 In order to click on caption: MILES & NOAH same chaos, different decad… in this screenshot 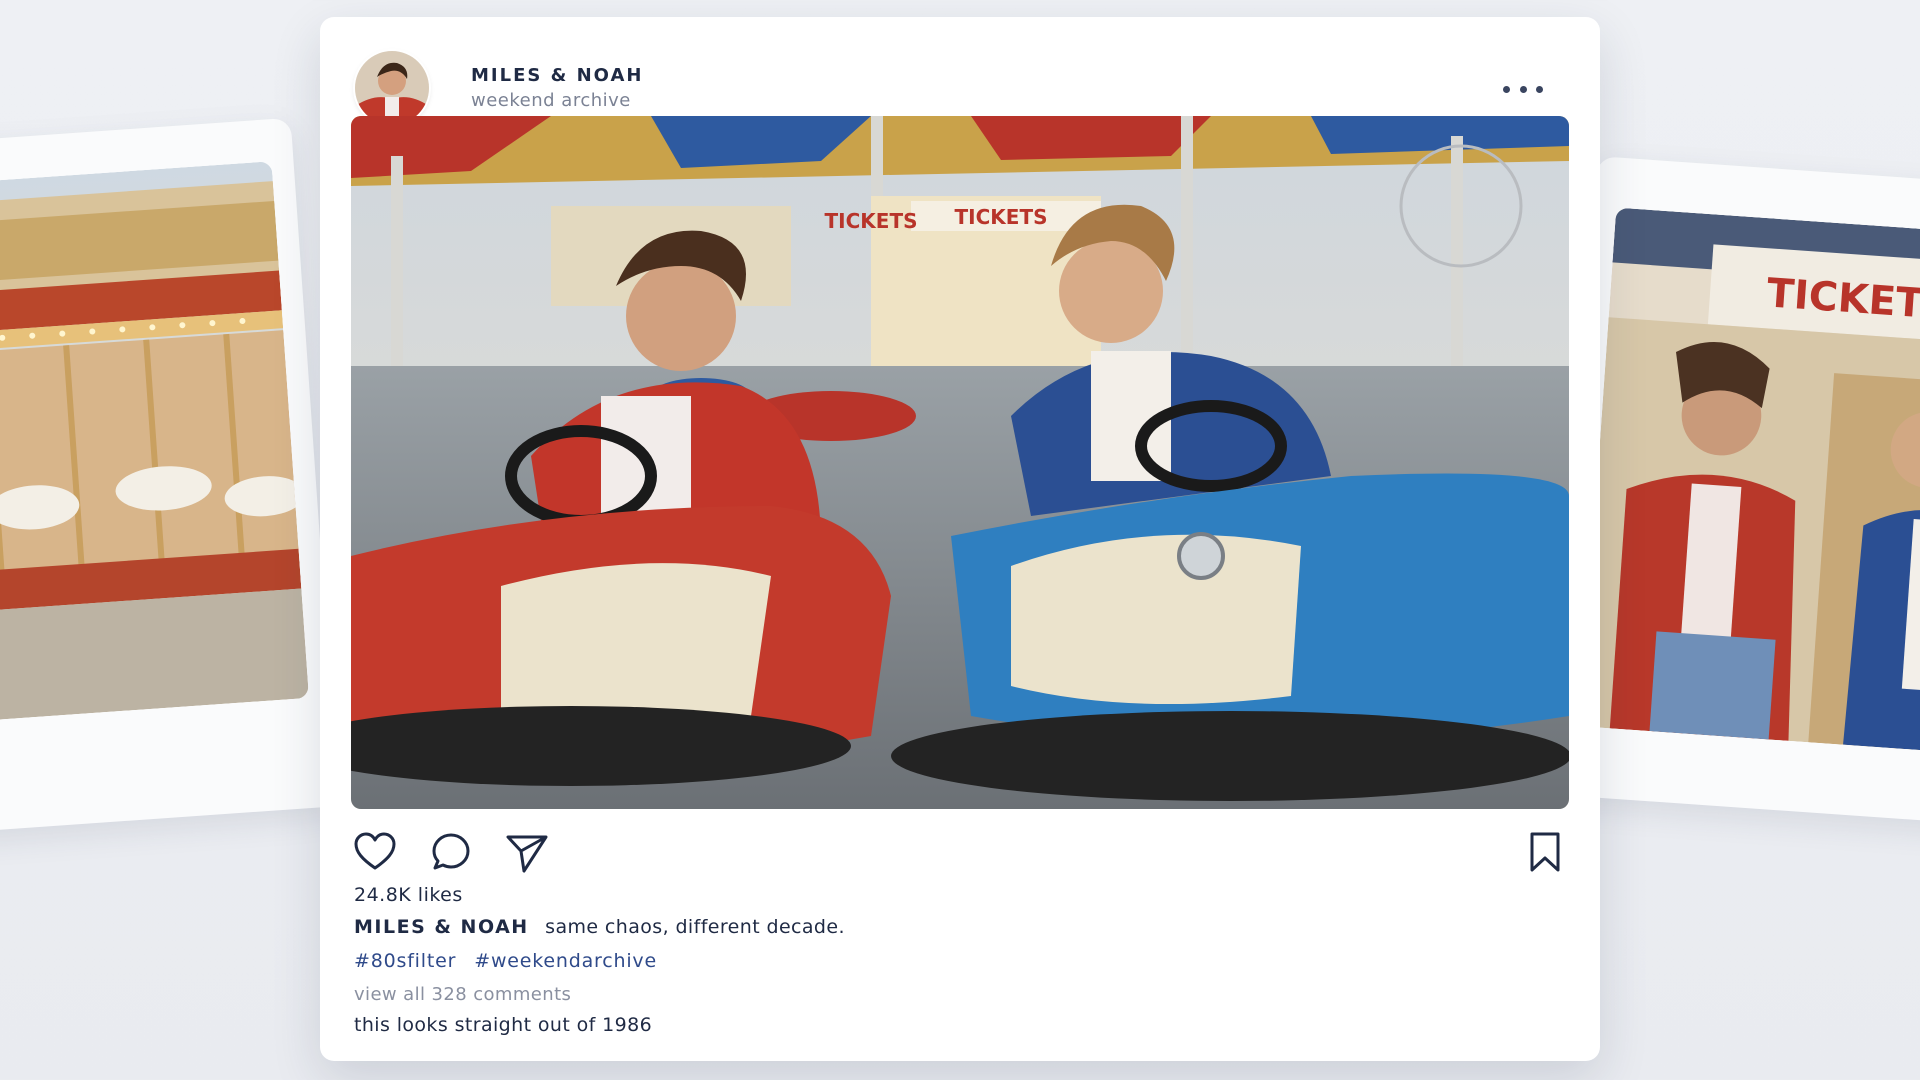, I will do `click(599, 927)`.